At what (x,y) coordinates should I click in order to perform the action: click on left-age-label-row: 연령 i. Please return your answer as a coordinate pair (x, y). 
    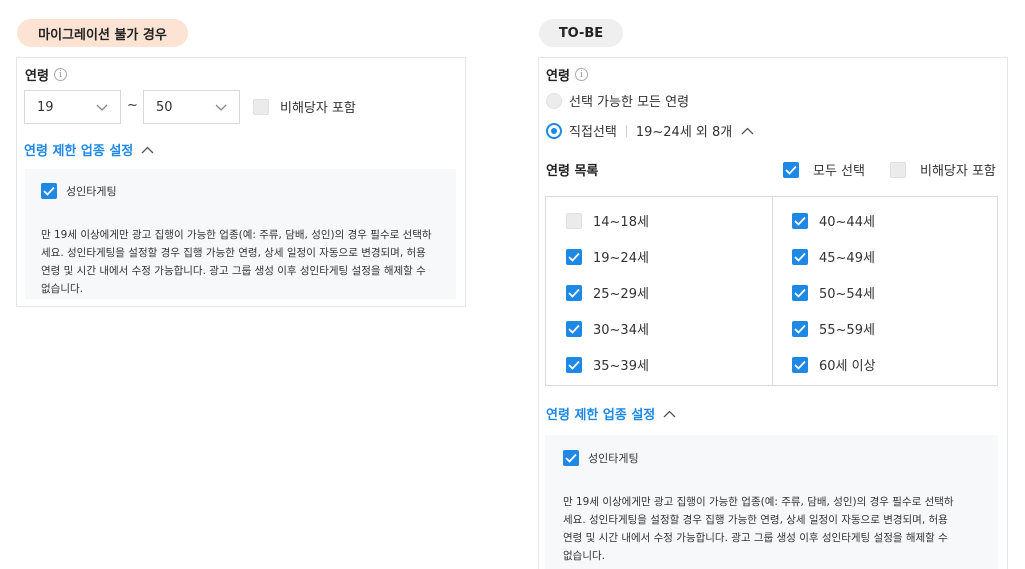
    Looking at the image, I should click on (46, 74).